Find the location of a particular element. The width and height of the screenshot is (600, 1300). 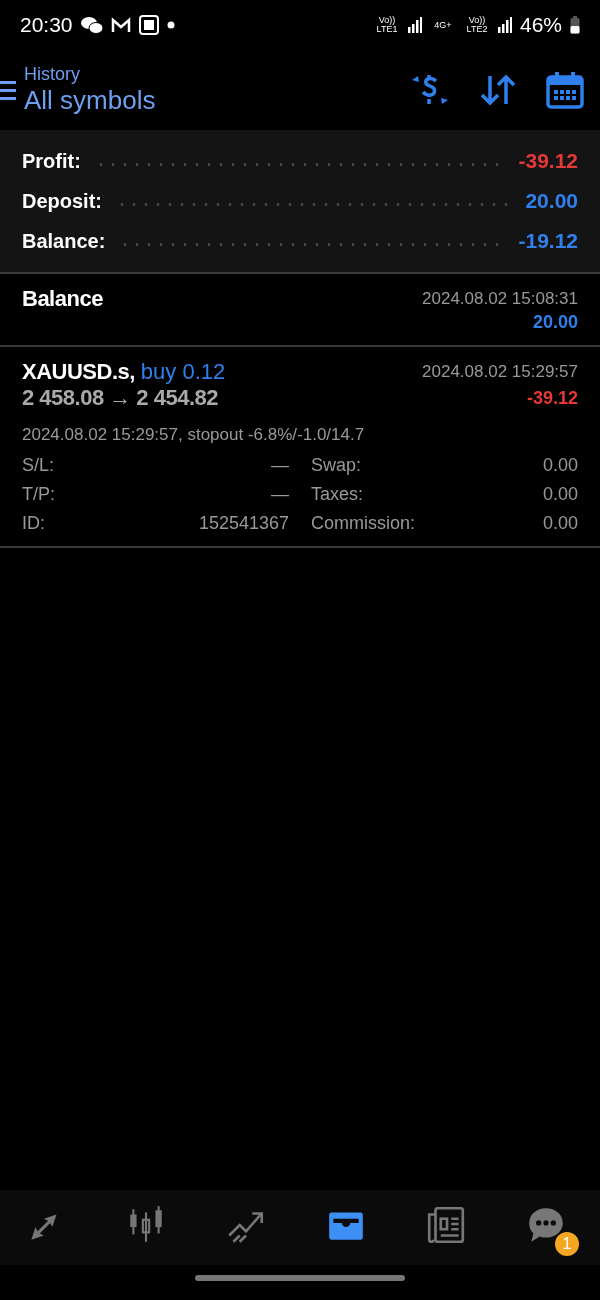

screen-subtitle: History is located at coordinates (52, 74).